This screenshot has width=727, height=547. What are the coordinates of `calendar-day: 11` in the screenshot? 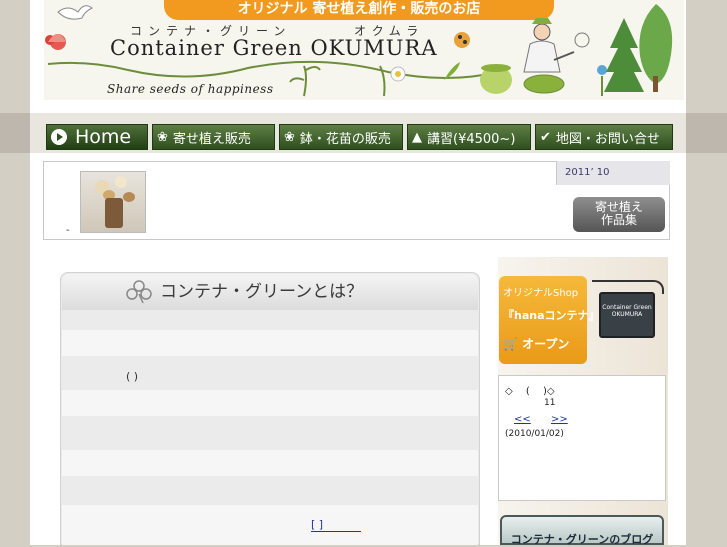 It's located at (550, 403).